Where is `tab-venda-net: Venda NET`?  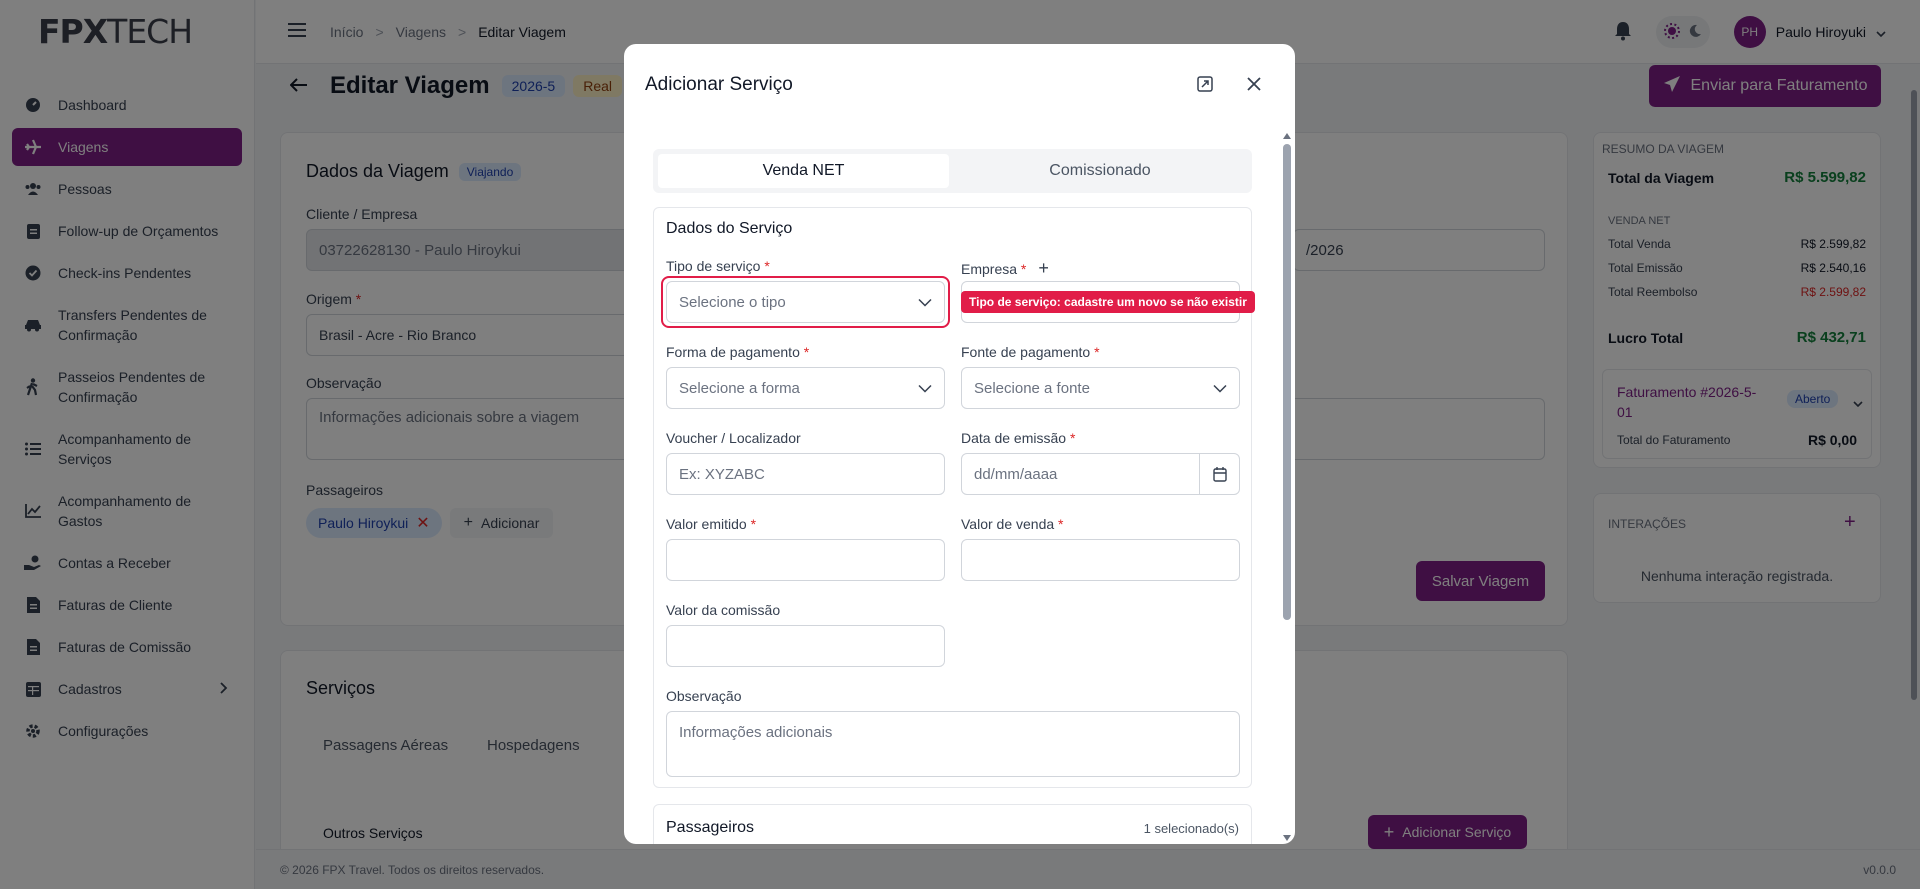 tab-venda-net: Venda NET is located at coordinates (803, 171).